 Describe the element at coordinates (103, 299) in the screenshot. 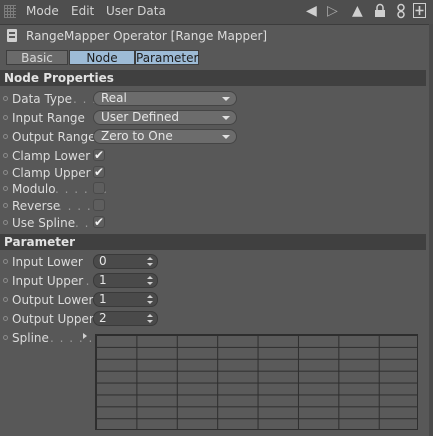

I see `output-lower-value: 1` at that location.